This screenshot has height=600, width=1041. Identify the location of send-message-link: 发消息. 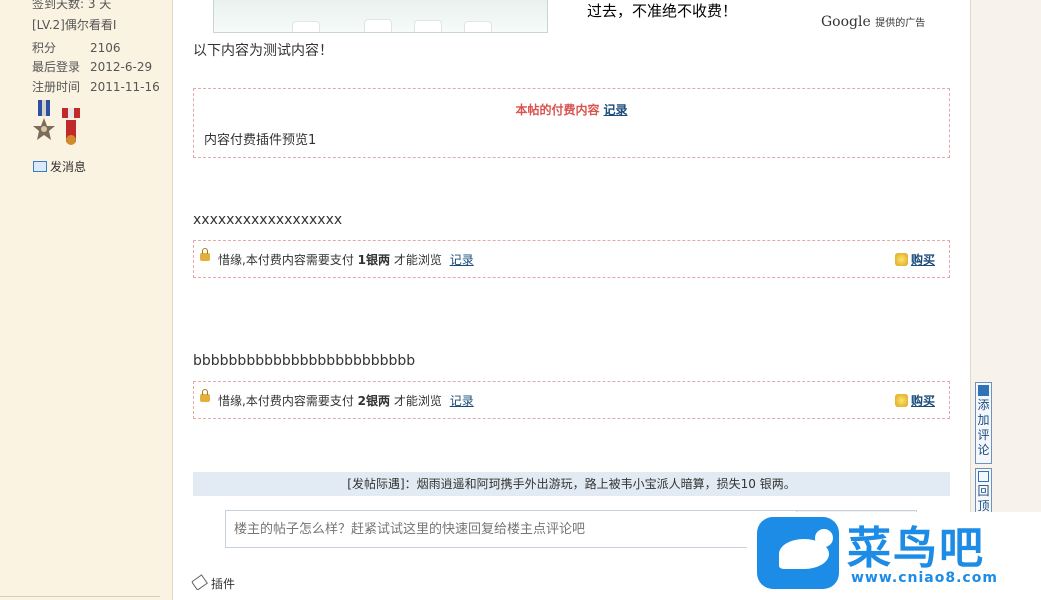
(59, 166).